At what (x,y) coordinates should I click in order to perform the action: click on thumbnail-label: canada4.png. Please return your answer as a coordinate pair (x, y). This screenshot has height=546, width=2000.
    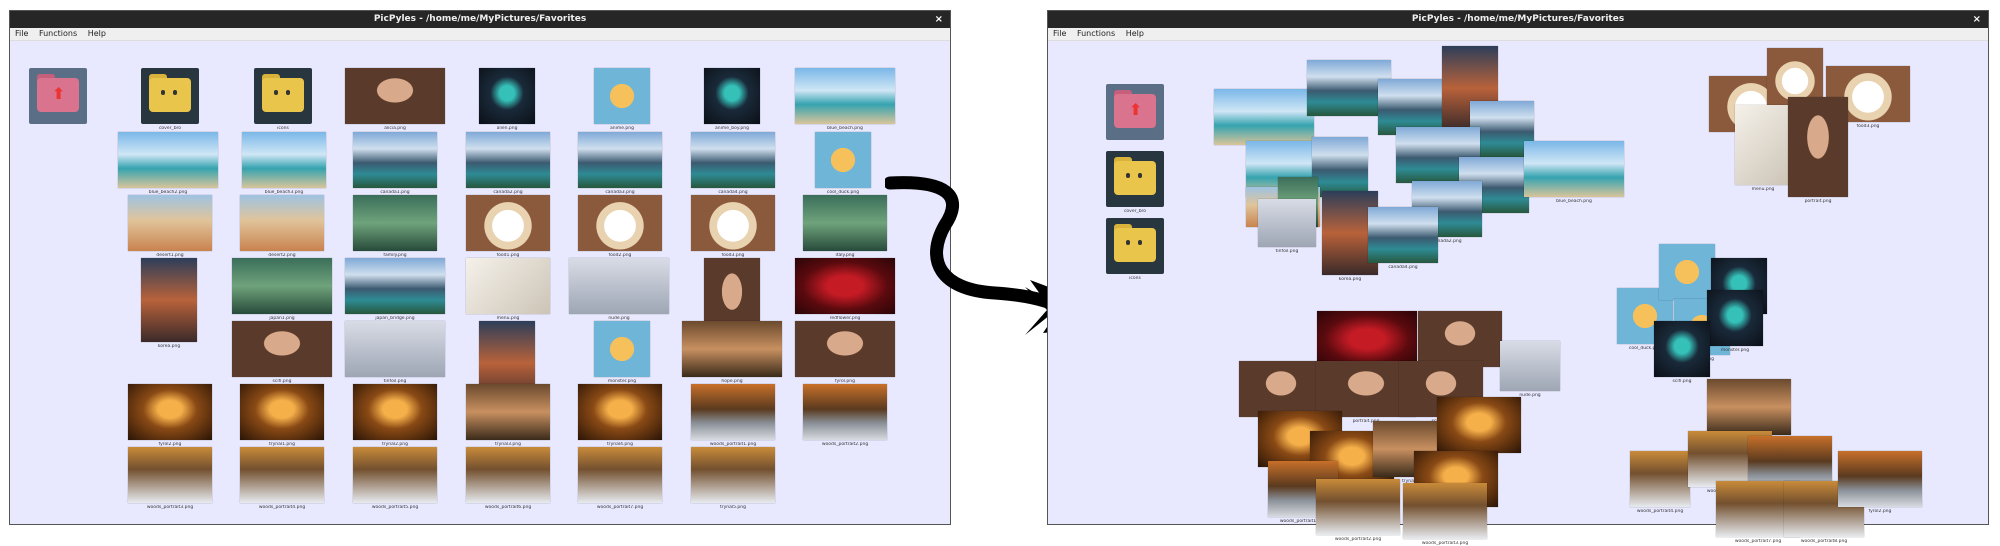
    Looking at the image, I should click on (1403, 267).